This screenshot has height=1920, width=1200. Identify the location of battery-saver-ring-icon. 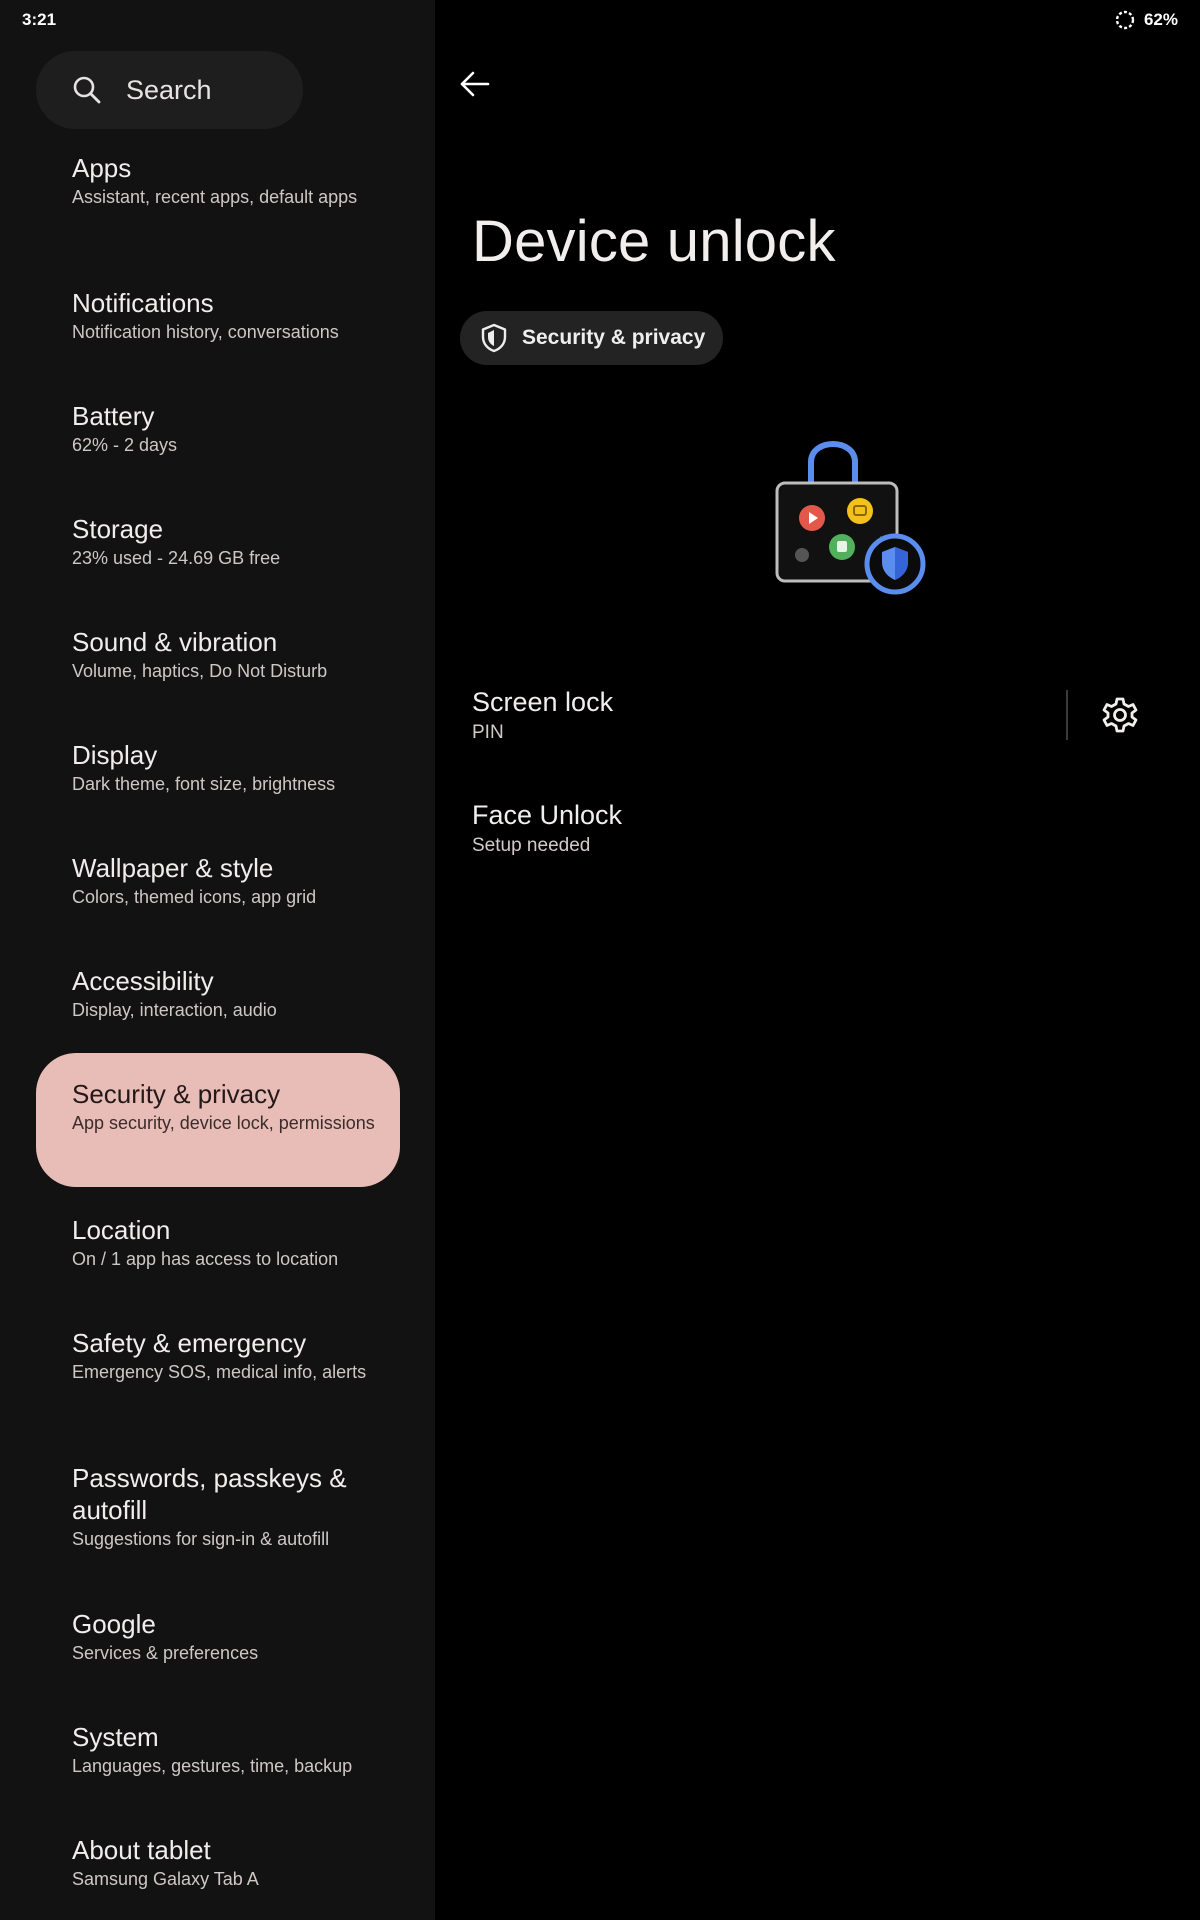
(1125, 20).